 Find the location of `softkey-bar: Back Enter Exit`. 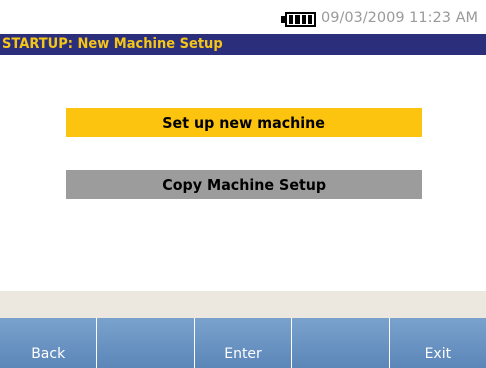

softkey-bar: Back Enter Exit is located at coordinates (243, 343).